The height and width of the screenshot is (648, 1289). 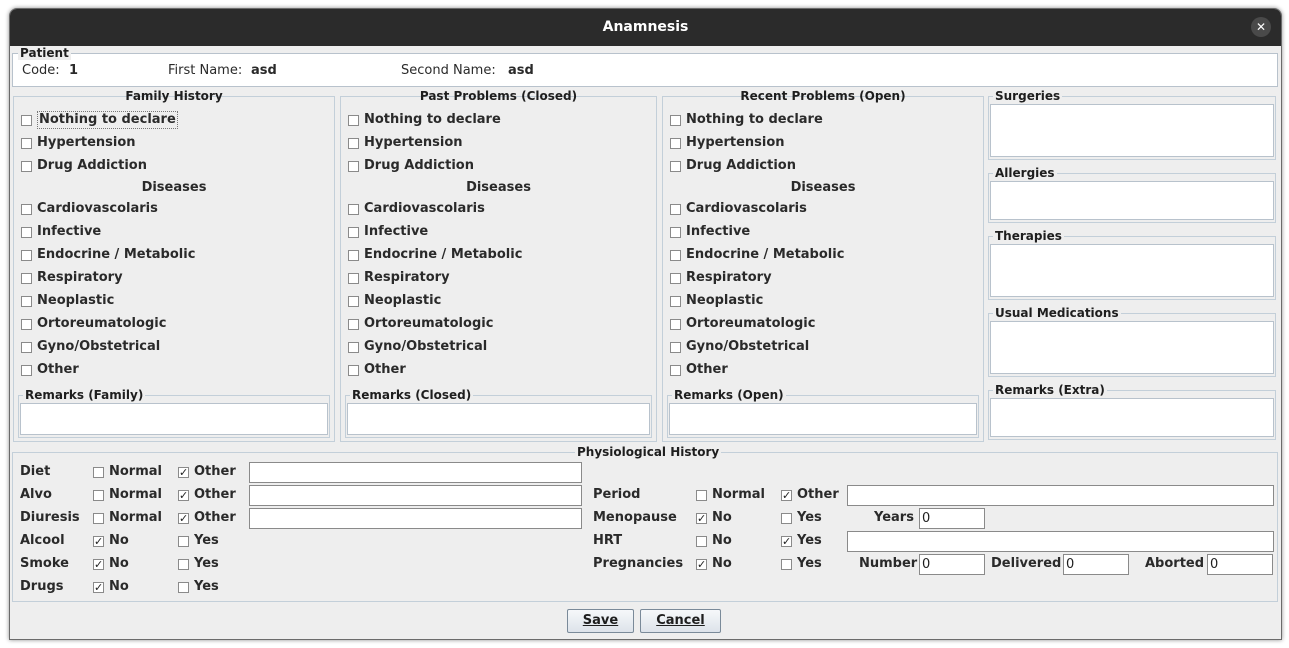 What do you see at coordinates (952, 518) in the screenshot?
I see `years-field: 0` at bounding box center [952, 518].